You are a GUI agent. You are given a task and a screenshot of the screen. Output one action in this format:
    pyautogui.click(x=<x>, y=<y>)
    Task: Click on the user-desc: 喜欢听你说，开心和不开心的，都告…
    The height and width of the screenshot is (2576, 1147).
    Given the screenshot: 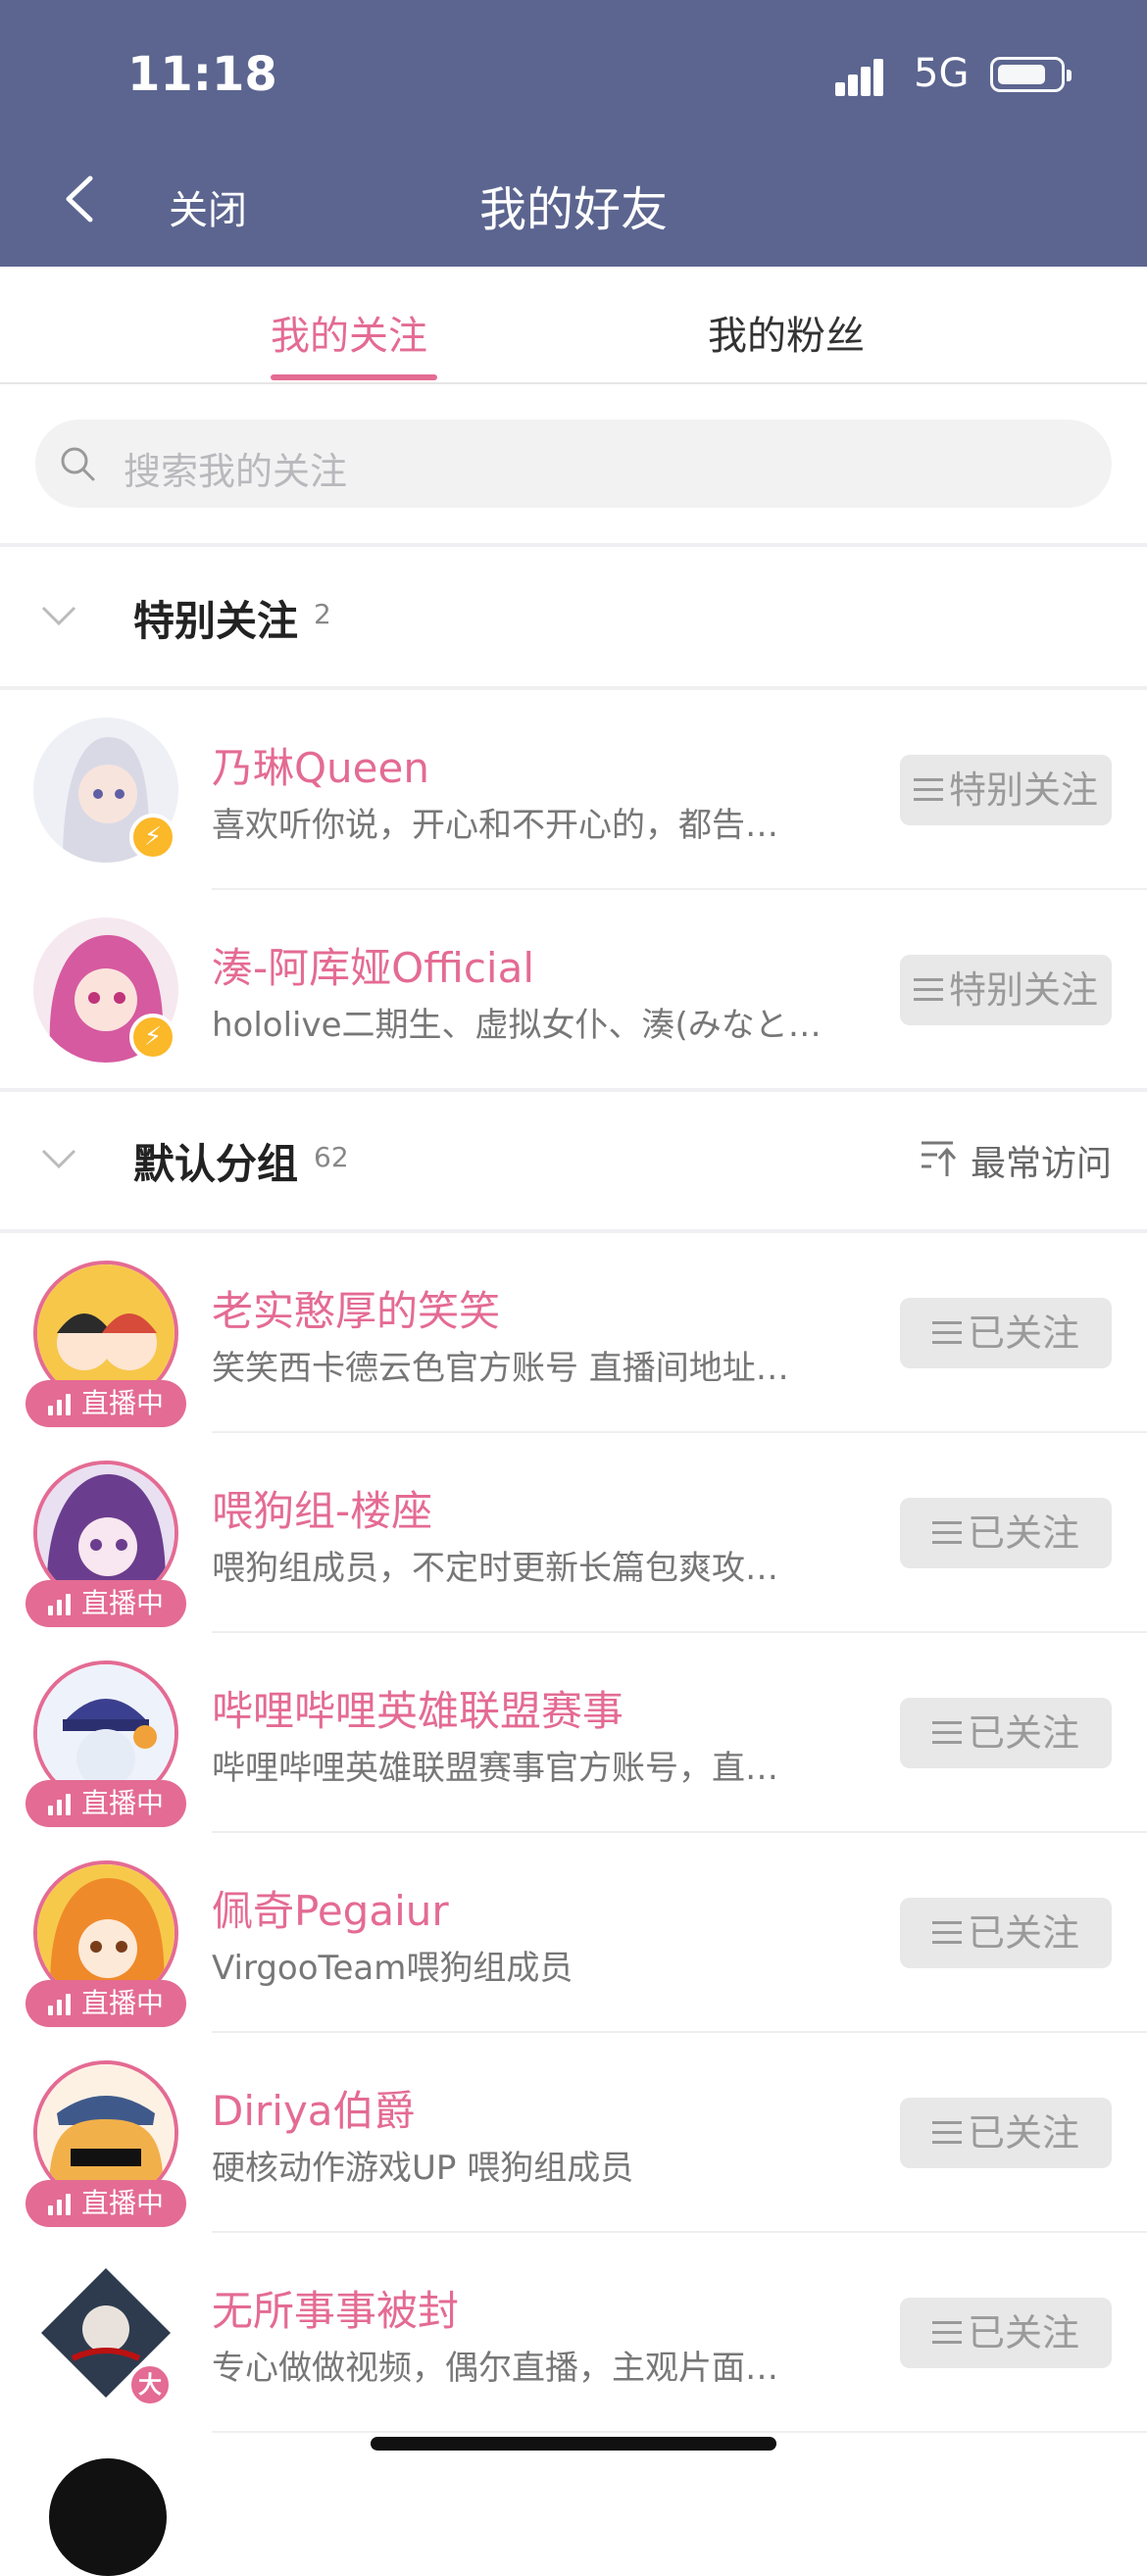 What is the action you would take?
    pyautogui.click(x=495, y=825)
    